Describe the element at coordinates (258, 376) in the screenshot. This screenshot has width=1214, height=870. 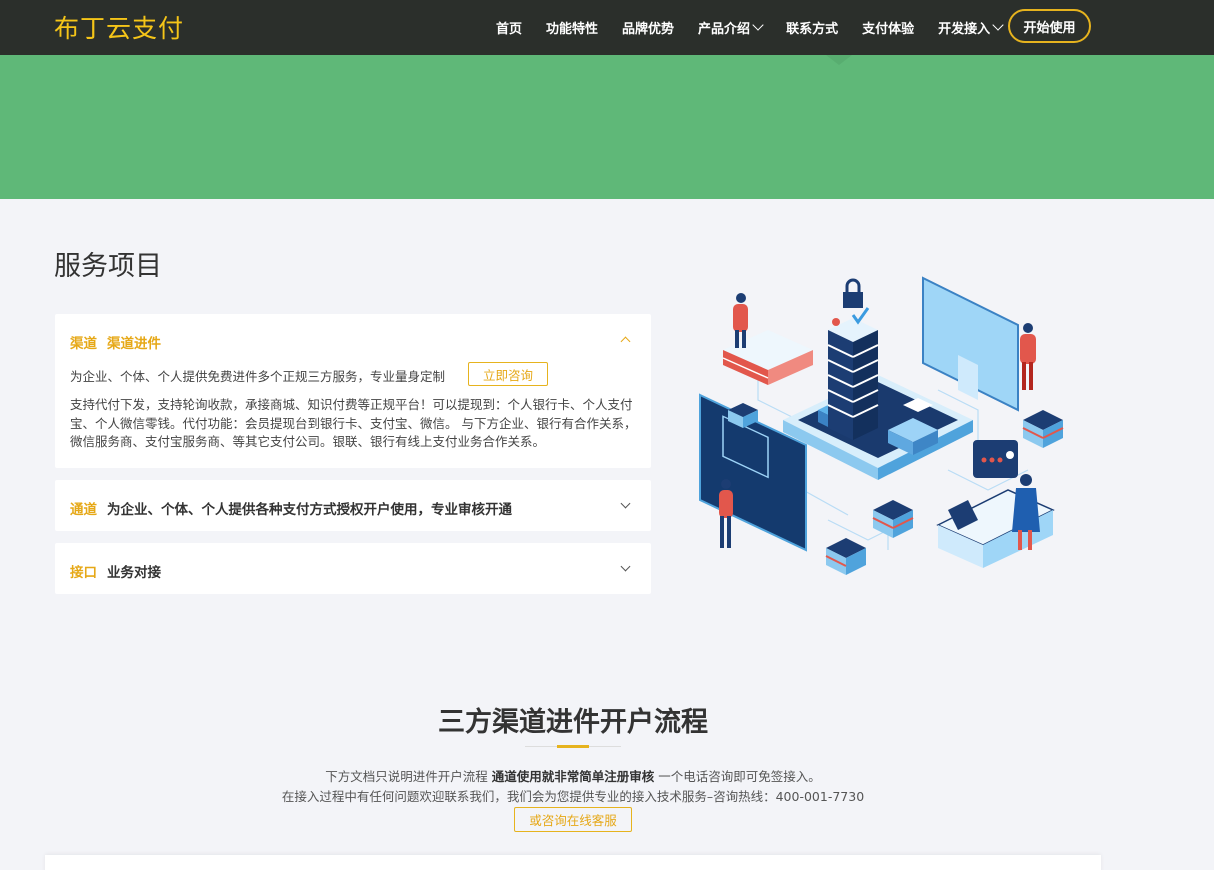
I see `panel-intro: 为企业、个体、个人提供免费进件多个正规三方服务，专业量身定制` at that location.